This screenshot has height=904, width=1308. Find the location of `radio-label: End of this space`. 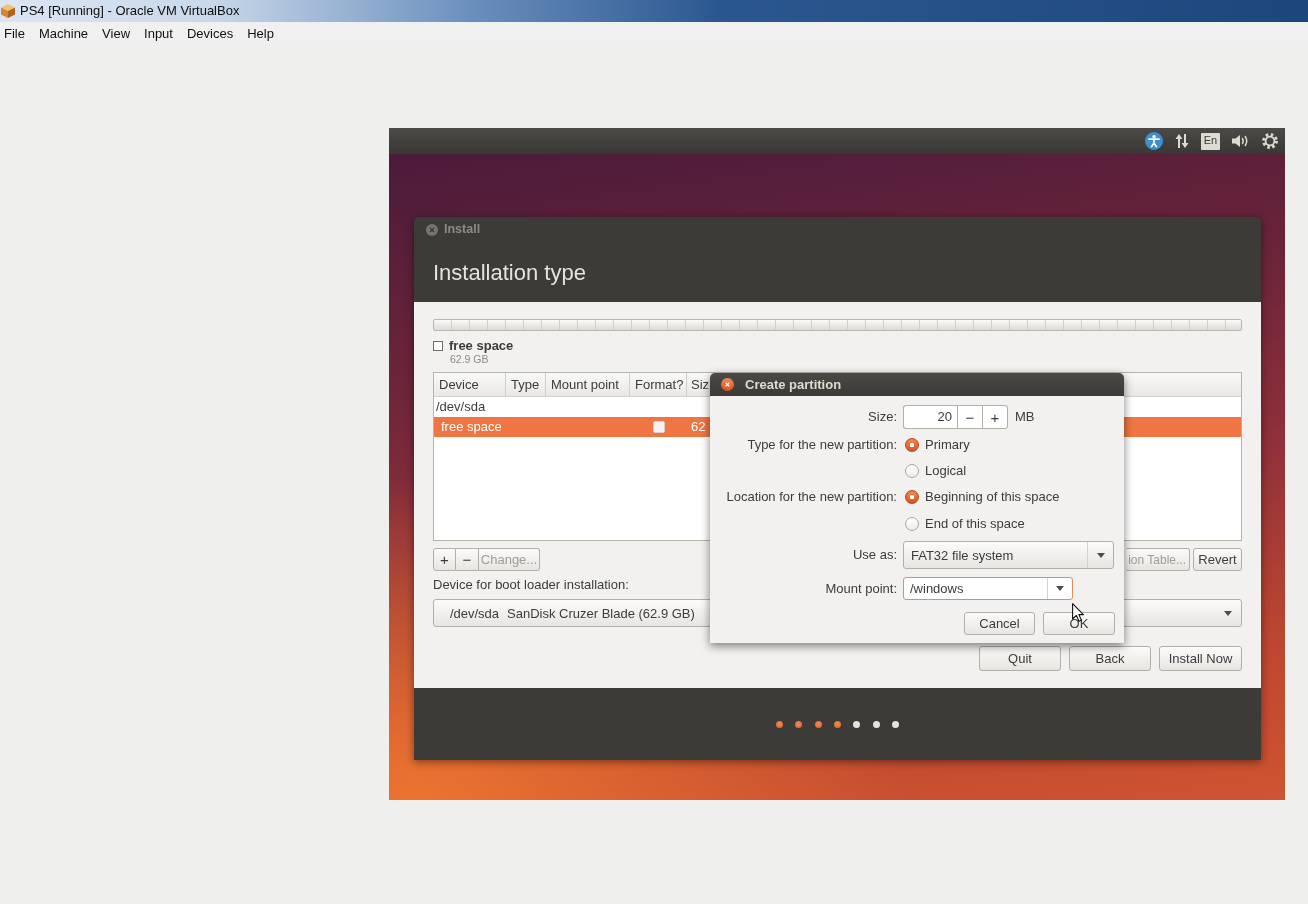

radio-label: End of this space is located at coordinates (975, 524).